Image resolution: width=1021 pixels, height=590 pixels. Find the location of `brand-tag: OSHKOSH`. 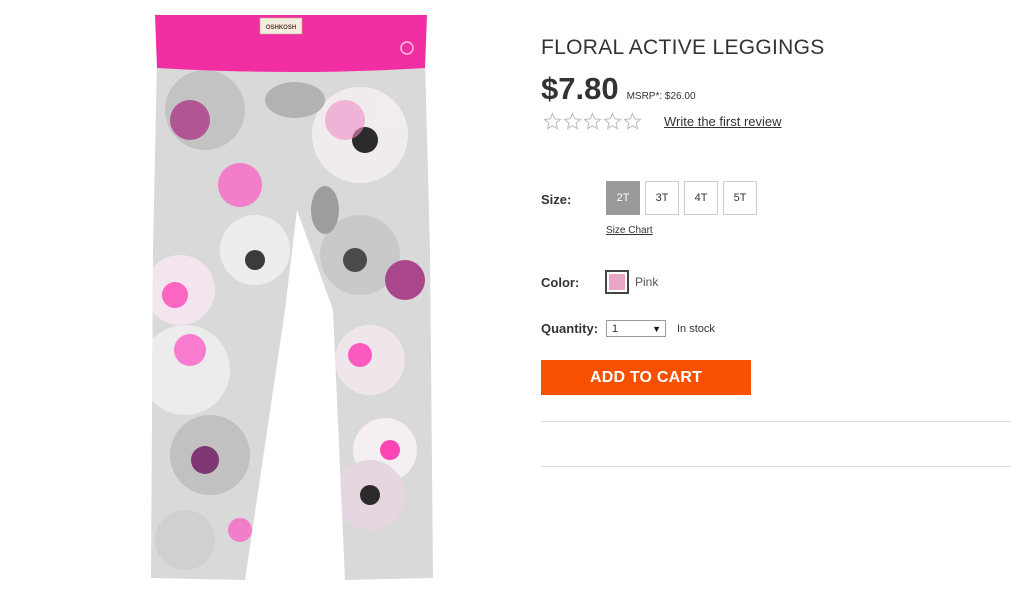

brand-tag: OSHKOSH is located at coordinates (281, 28).